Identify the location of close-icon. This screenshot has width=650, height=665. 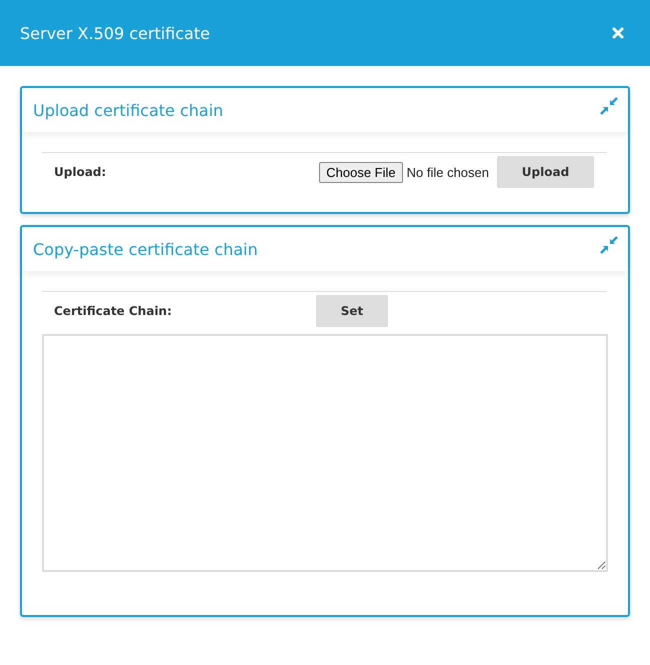
(618, 33).